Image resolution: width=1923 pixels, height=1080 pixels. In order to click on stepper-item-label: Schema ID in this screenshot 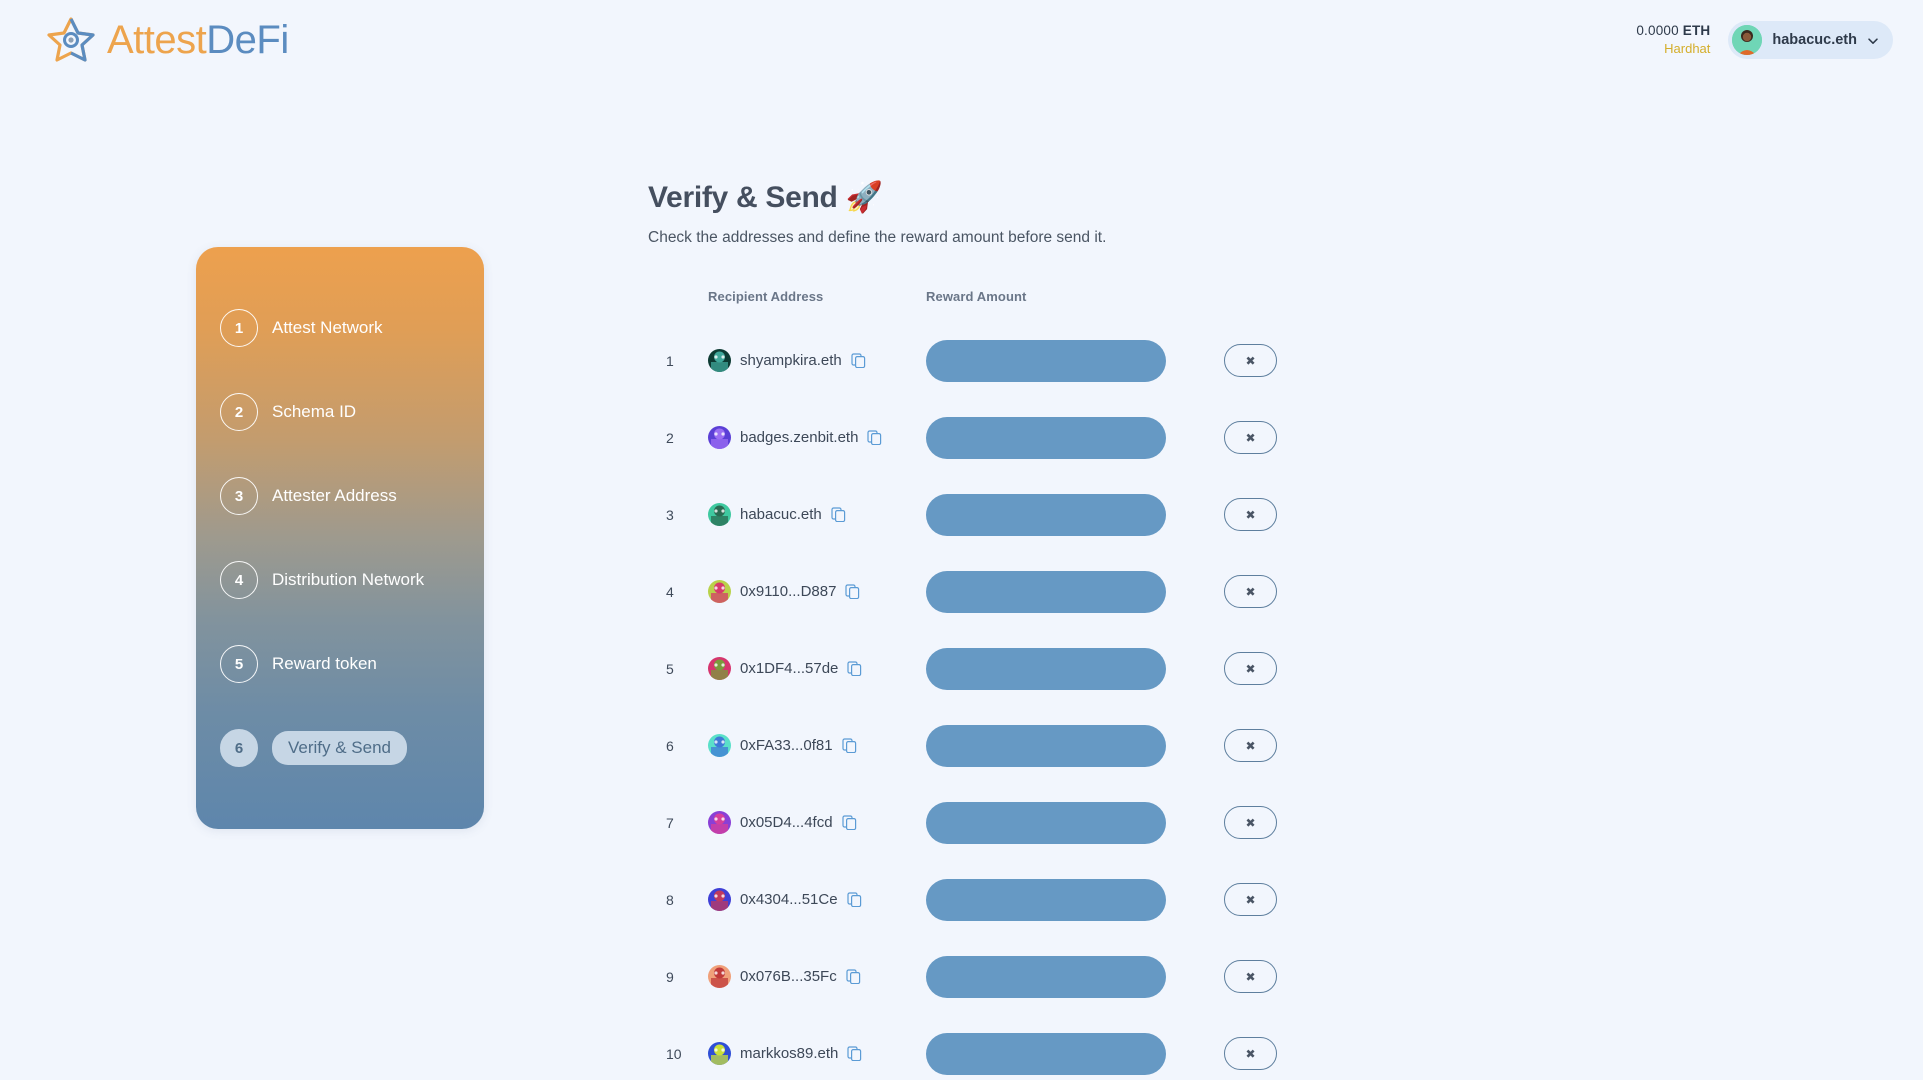, I will do `click(314, 411)`.